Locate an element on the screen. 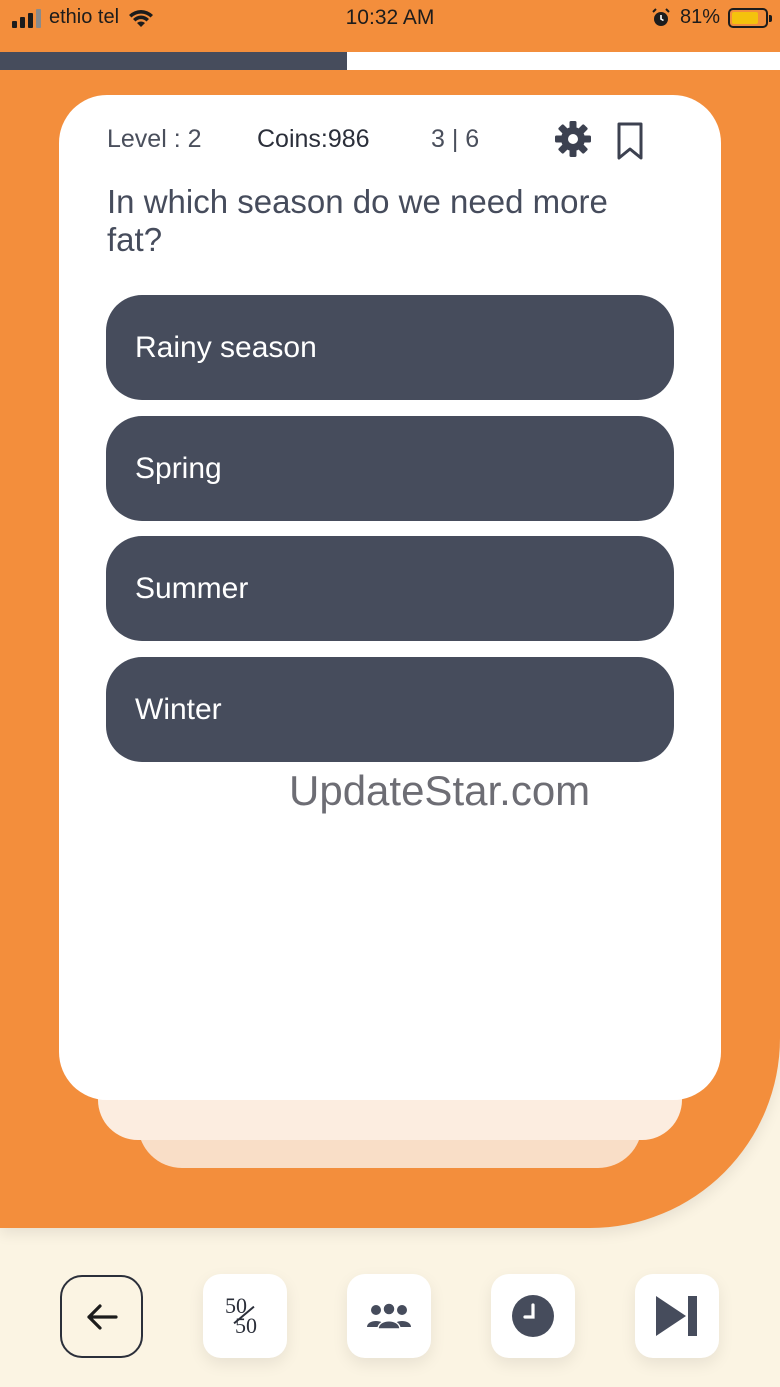 The image size is (780, 1387). status-right: 81% is located at coordinates (711, 17).